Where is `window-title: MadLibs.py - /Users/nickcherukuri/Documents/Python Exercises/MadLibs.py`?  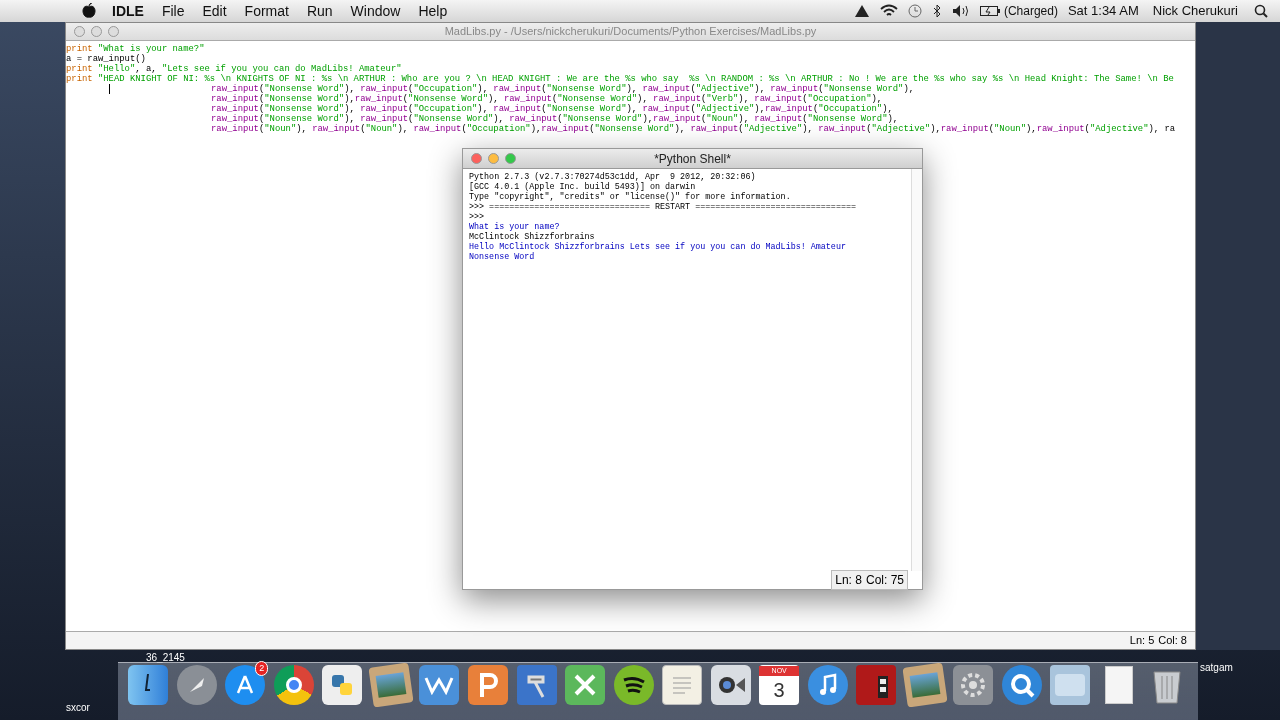
window-title: MadLibs.py - /Users/nickcherukuri/Documents/Python Exercises/MadLibs.py is located at coordinates (630, 32).